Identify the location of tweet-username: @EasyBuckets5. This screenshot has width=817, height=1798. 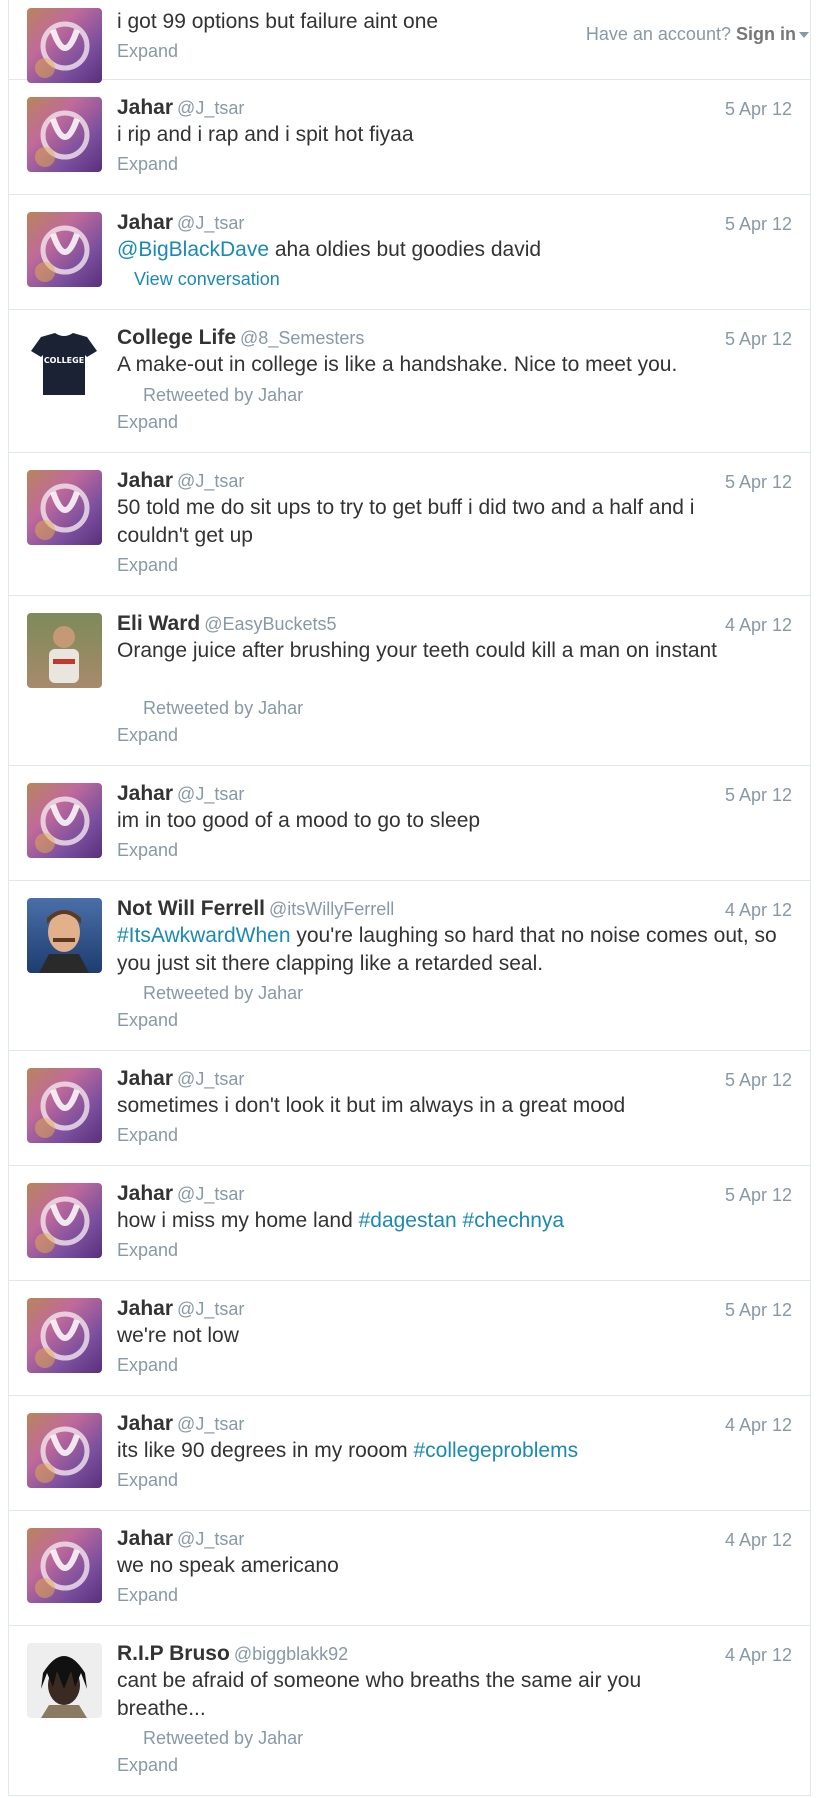
(270, 624).